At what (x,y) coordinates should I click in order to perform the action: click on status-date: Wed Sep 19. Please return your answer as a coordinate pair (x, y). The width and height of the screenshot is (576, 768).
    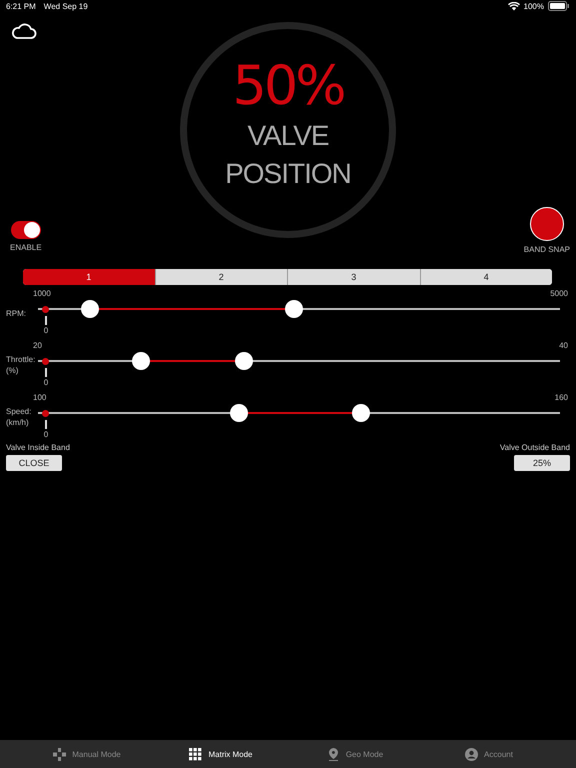
    Looking at the image, I should click on (66, 6).